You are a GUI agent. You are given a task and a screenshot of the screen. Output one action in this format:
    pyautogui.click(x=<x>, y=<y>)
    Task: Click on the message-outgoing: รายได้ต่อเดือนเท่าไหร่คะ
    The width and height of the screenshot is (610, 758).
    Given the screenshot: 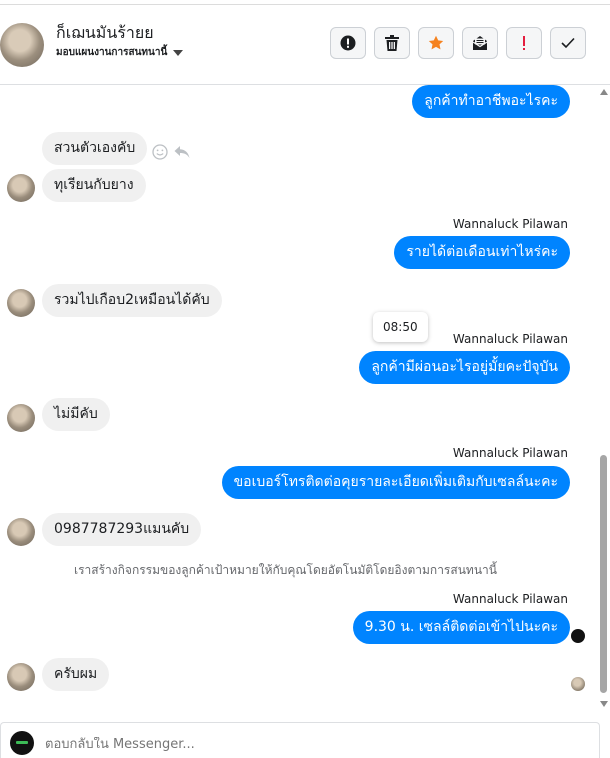 What is the action you would take?
    pyautogui.click(x=482, y=252)
    